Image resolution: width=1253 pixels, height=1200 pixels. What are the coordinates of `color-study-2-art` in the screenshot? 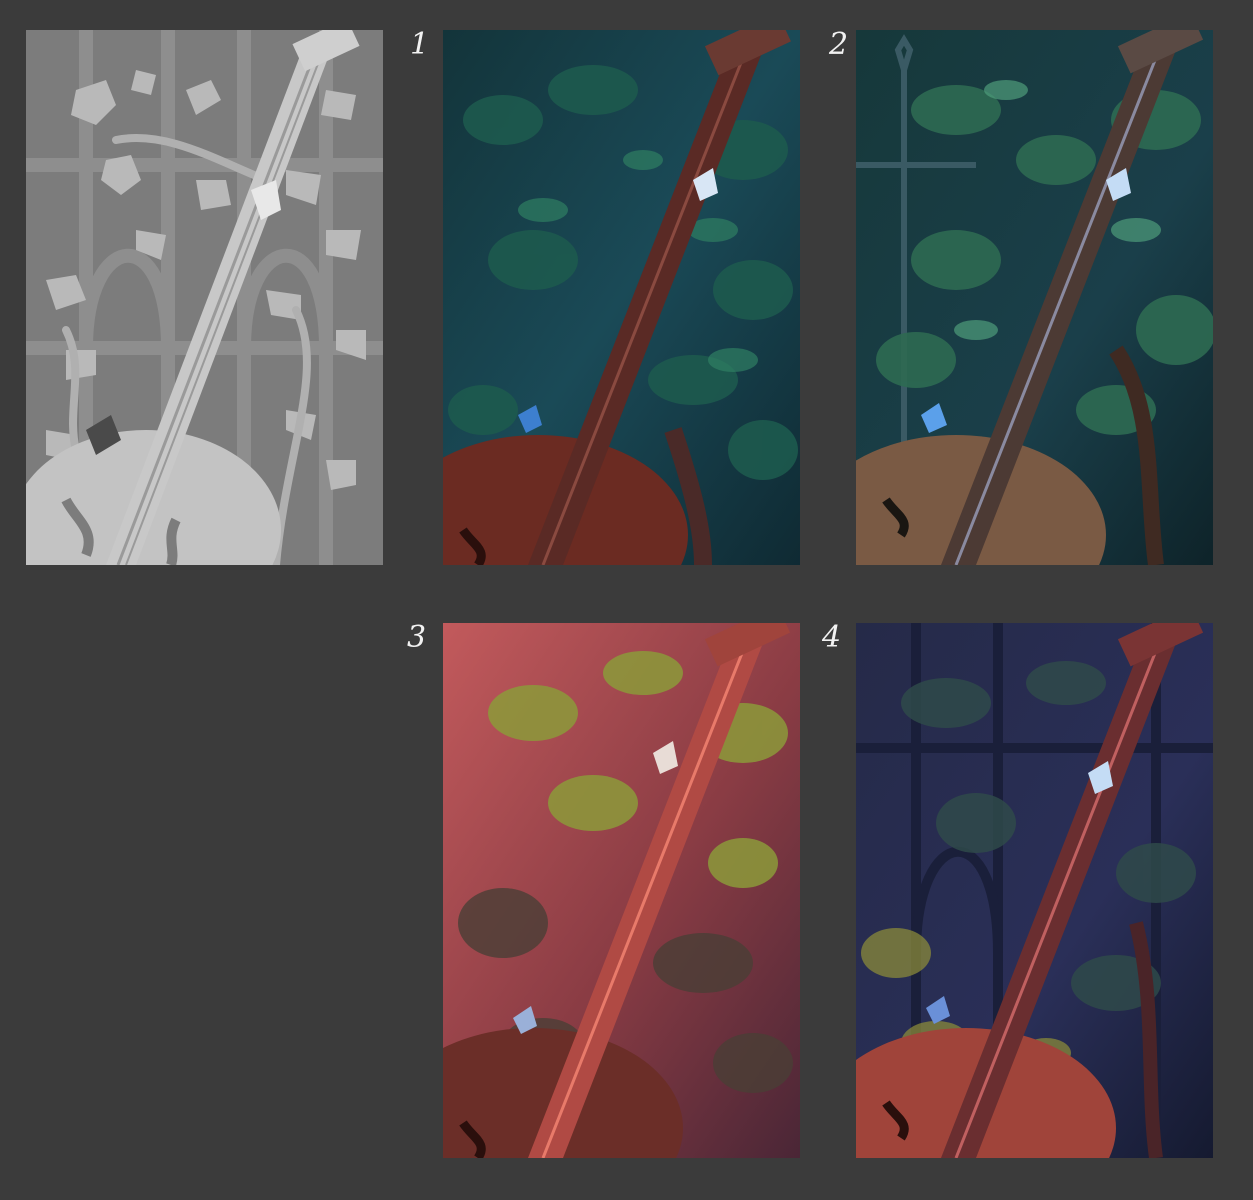 It's located at (1034, 297).